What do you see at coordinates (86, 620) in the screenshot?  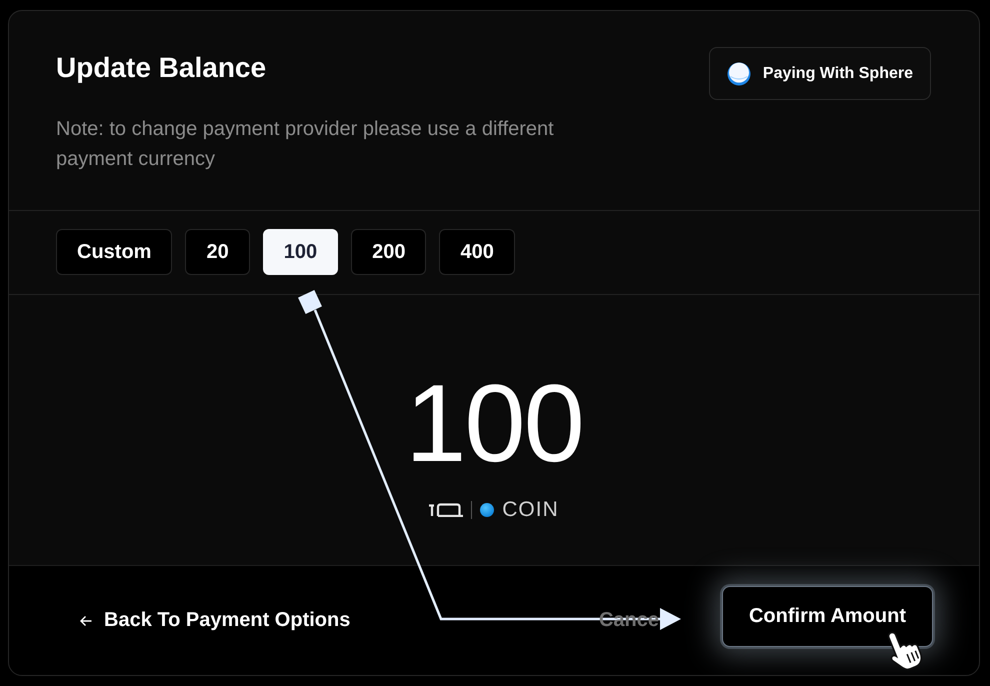 I see `arrow-left-icon` at bounding box center [86, 620].